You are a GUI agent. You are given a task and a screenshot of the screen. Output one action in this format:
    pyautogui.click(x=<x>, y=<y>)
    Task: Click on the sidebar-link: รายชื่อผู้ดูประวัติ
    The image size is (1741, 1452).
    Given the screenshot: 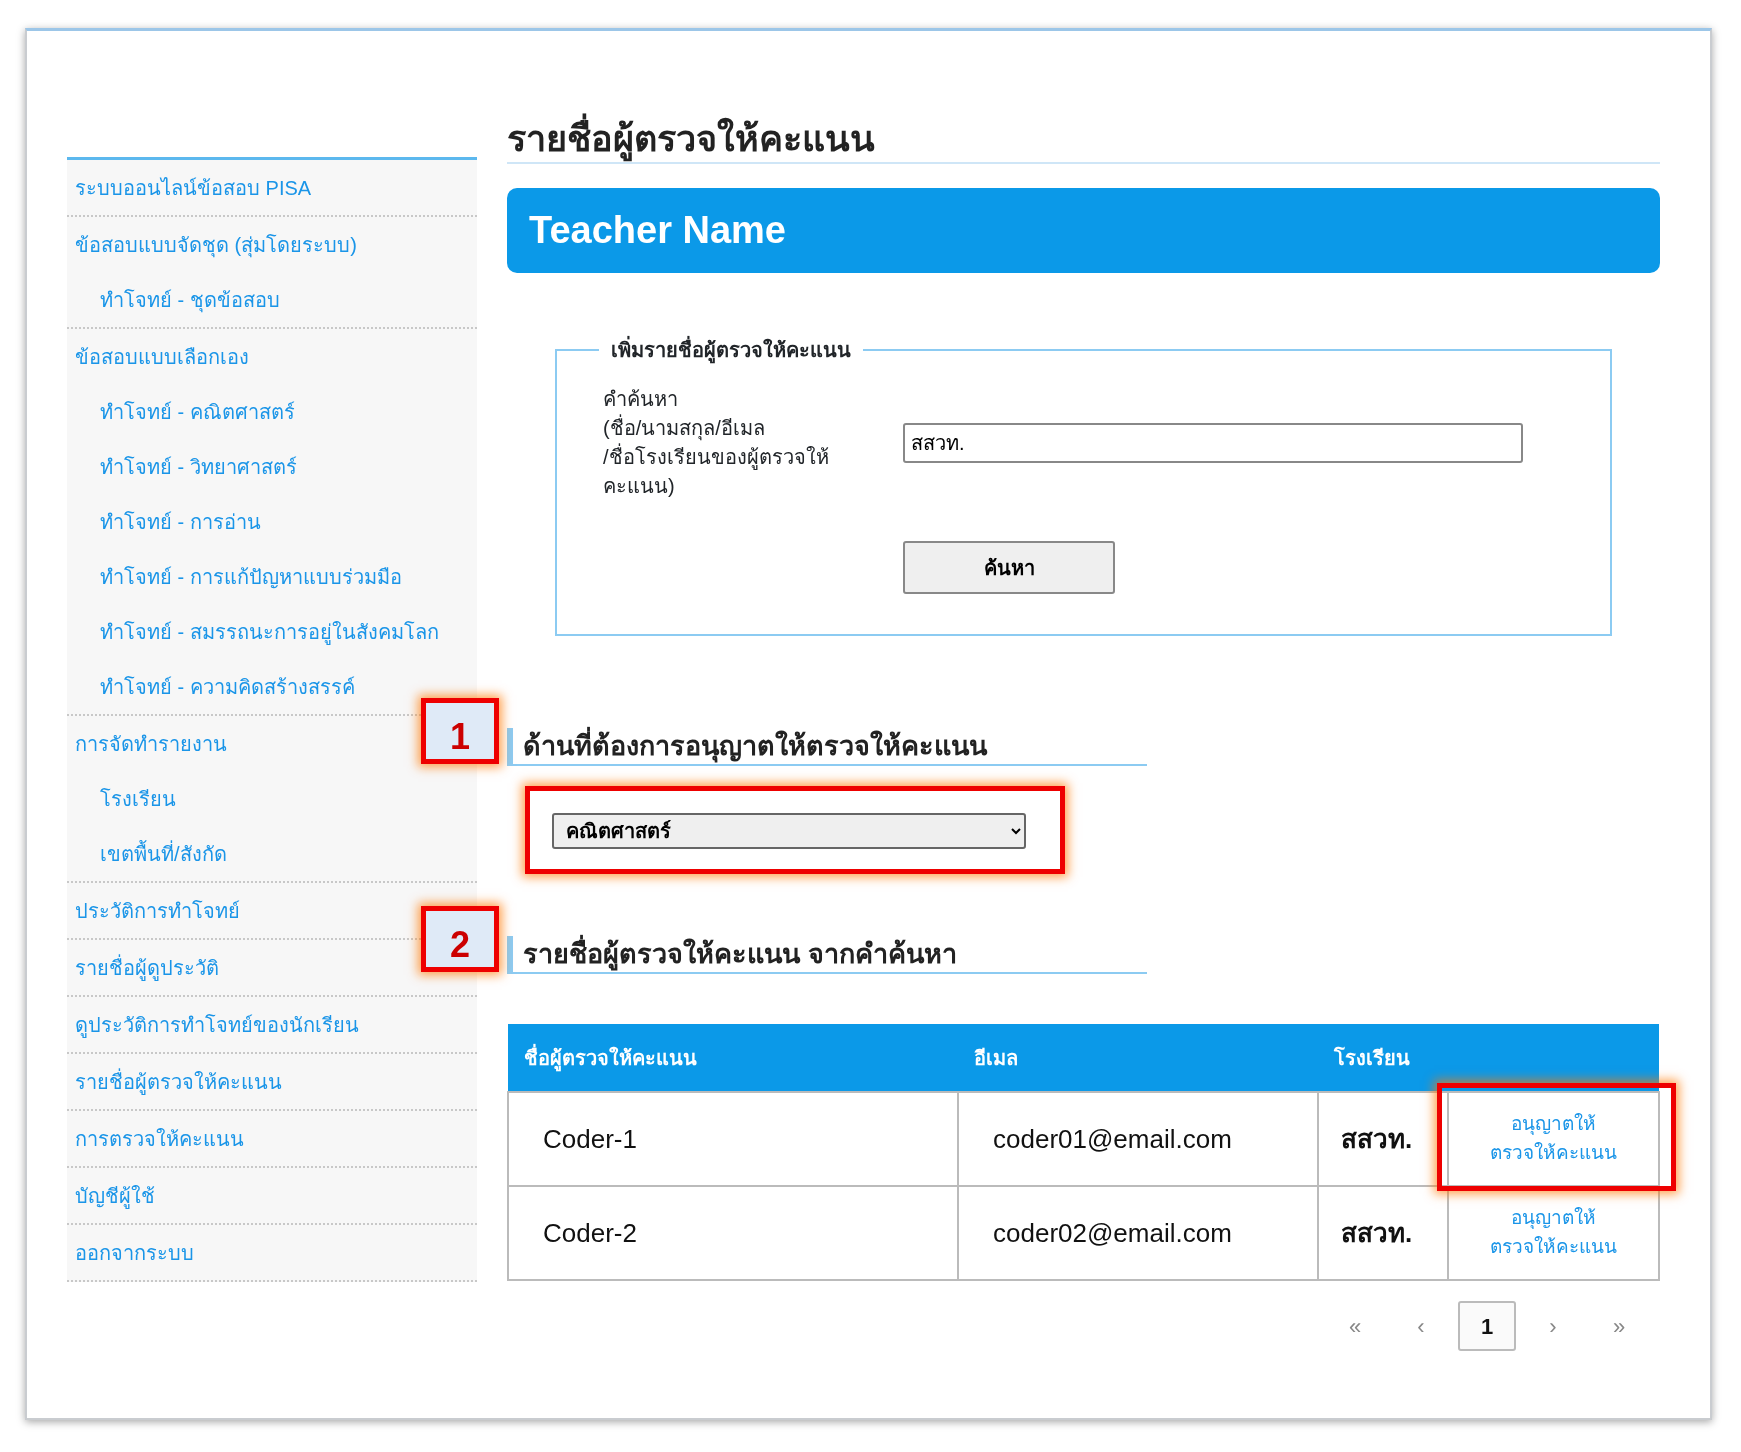 What is the action you would take?
    pyautogui.click(x=147, y=967)
    